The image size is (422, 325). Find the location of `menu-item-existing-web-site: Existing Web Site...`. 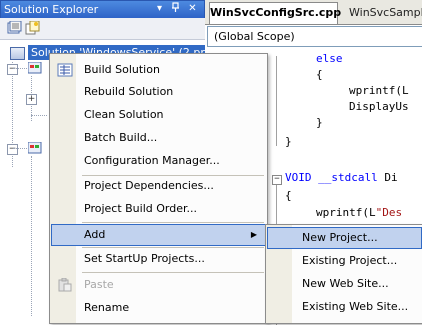

menu-item-existing-web-site: Existing Web Site... is located at coordinates (344, 307).